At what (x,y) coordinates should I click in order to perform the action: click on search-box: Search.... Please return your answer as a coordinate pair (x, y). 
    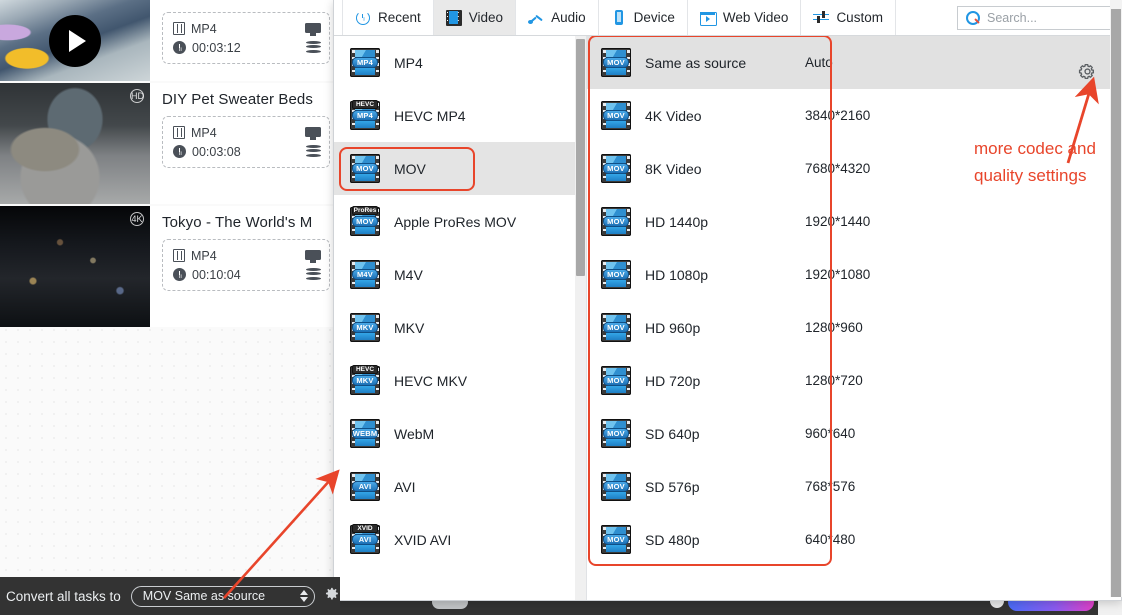
    Looking at the image, I should click on (1035, 18).